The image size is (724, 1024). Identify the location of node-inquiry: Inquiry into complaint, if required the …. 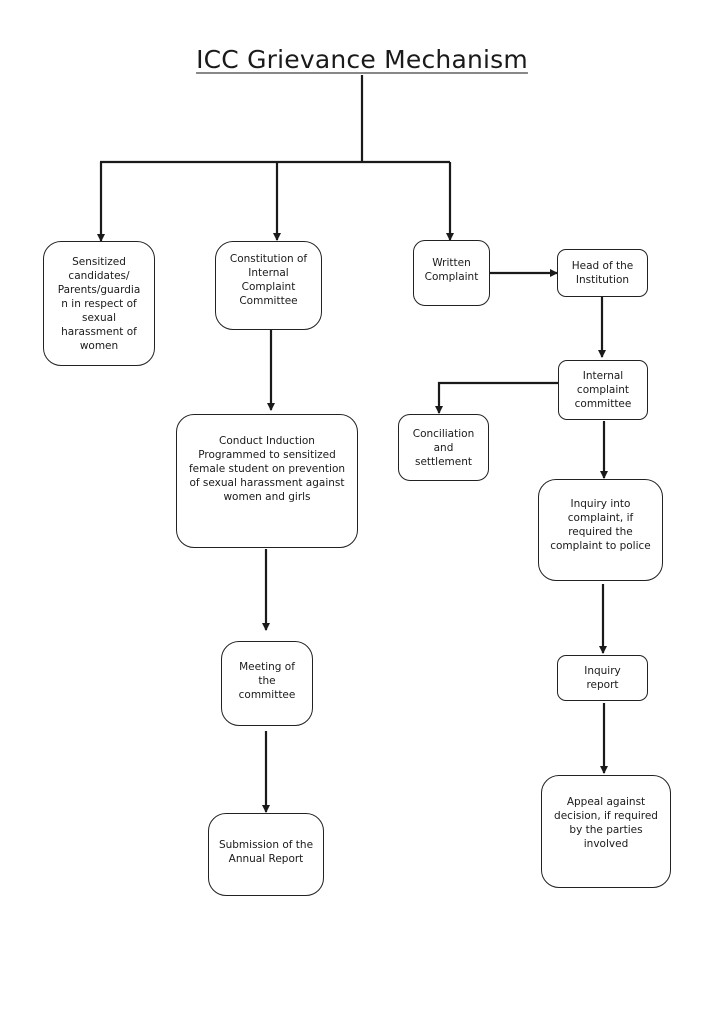
(600, 530).